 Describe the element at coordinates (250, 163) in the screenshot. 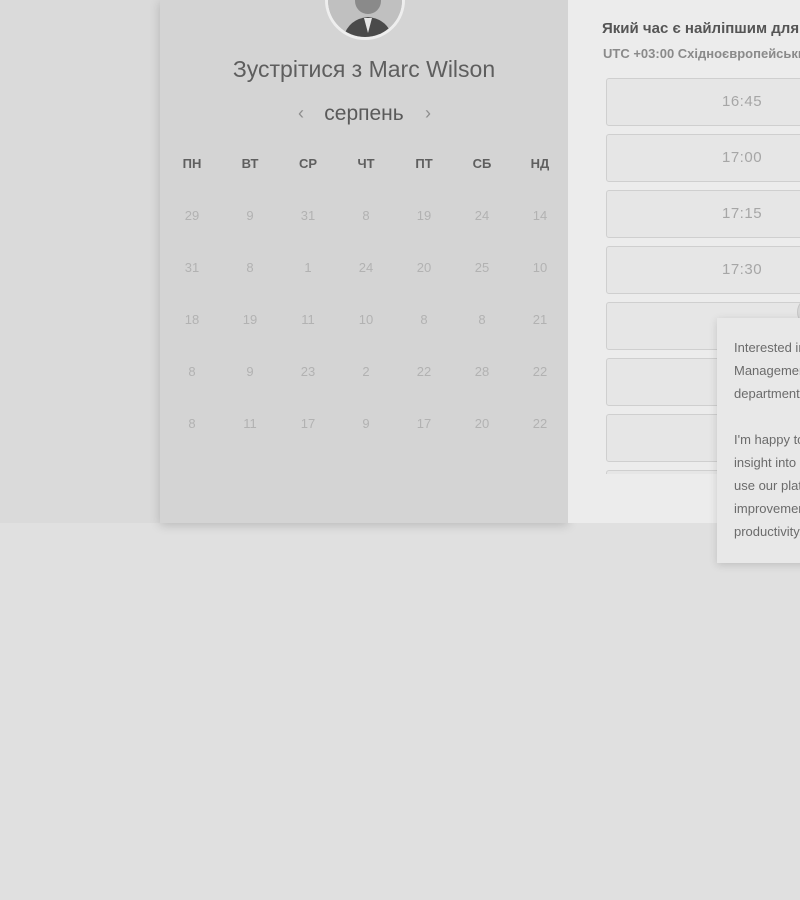

I see `weekday-header: ВТ` at that location.